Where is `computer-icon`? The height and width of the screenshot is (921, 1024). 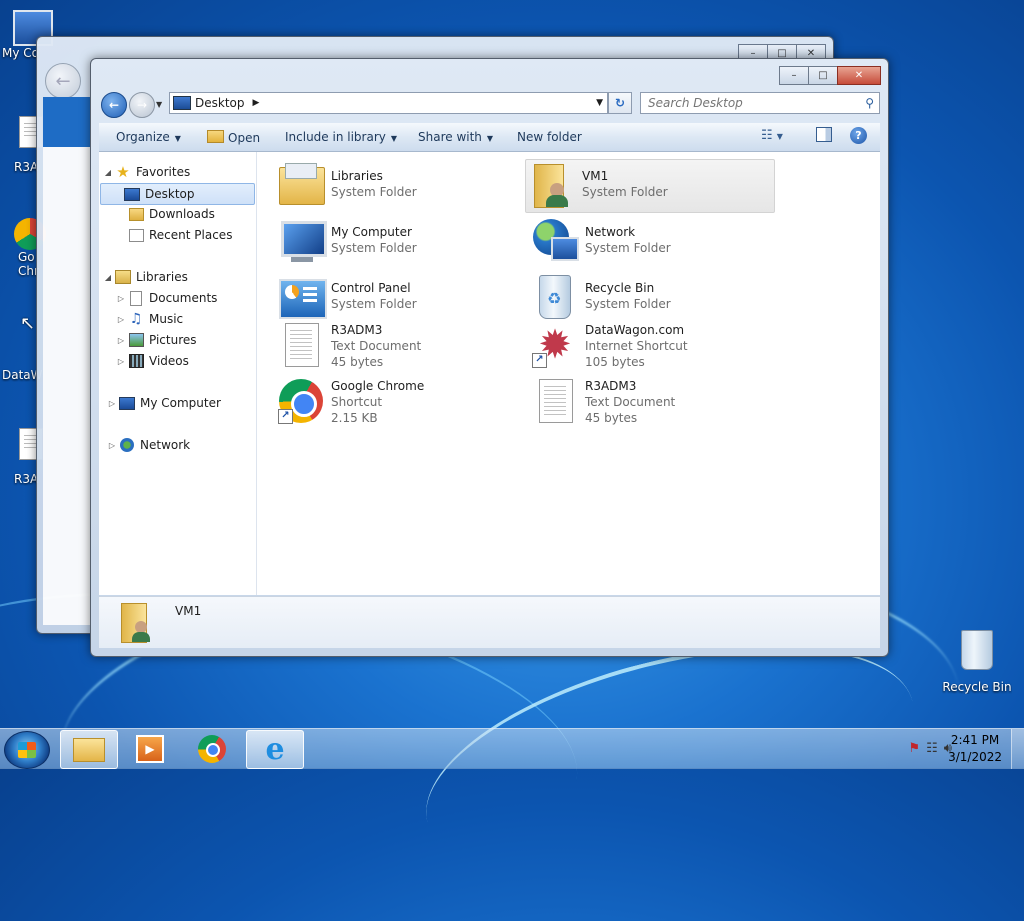
computer-icon is located at coordinates (302, 241).